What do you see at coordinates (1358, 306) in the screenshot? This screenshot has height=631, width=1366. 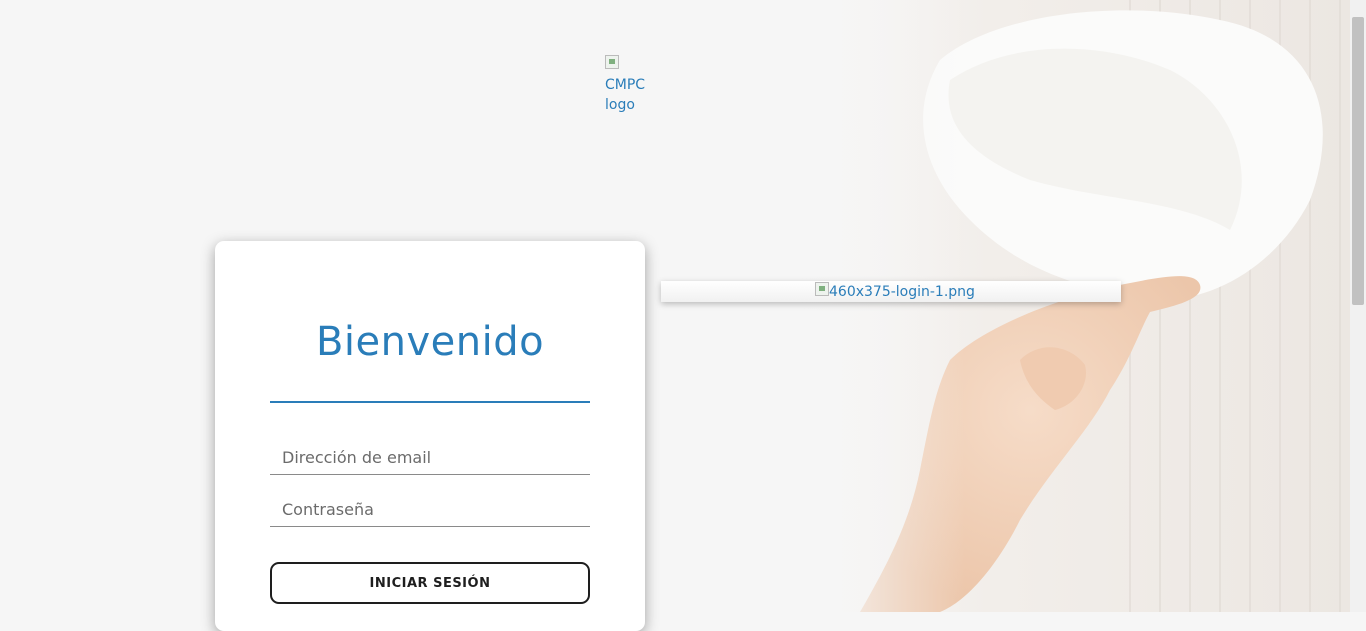 I see `vertical-scrollbar` at bounding box center [1358, 306].